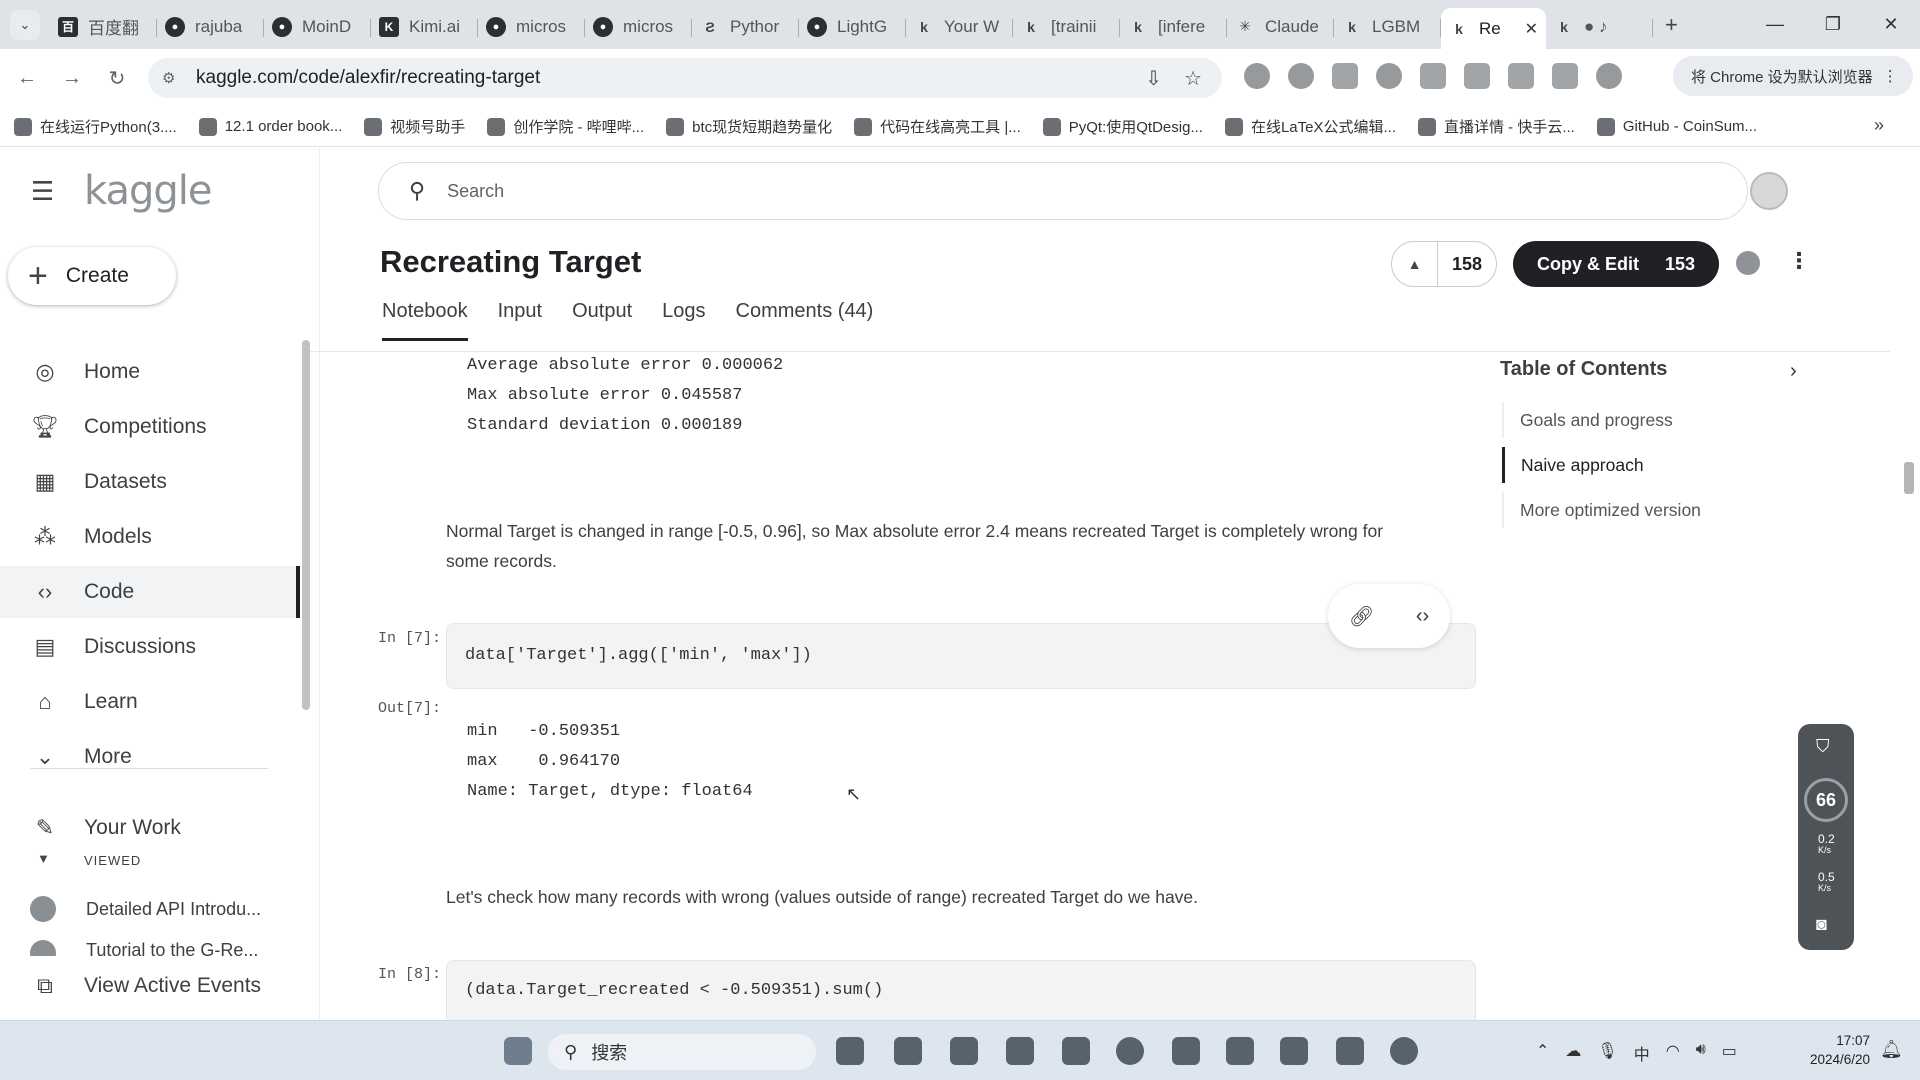 The image size is (1920, 1080). What do you see at coordinates (1565, 76) in the screenshot?
I see `puzzle-icon` at bounding box center [1565, 76].